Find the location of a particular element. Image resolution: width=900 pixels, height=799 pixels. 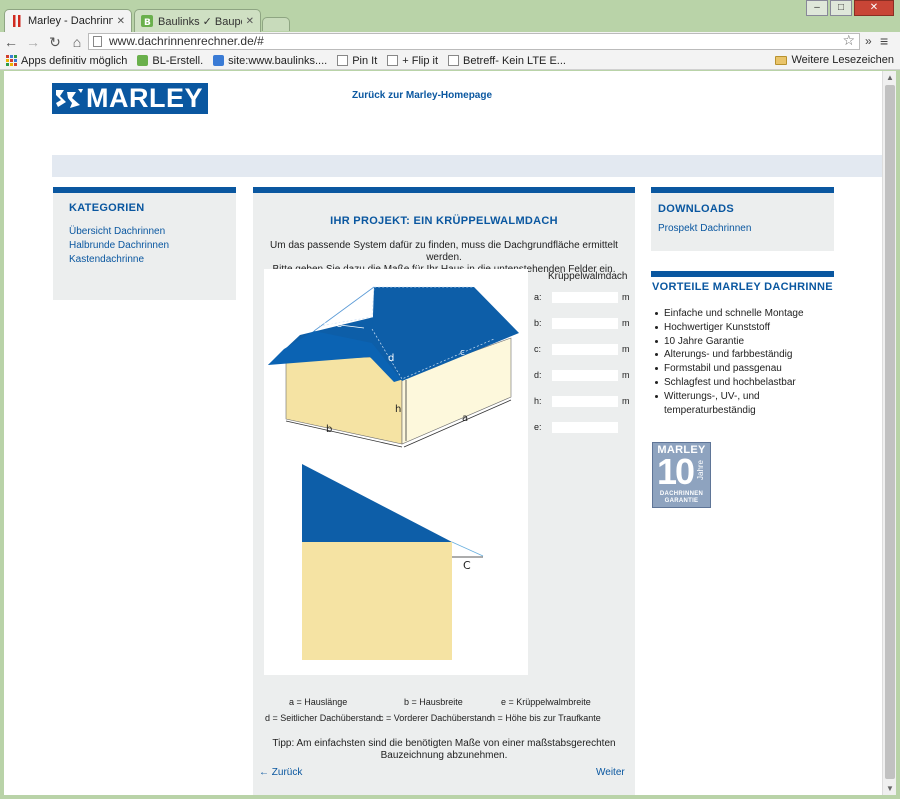

field-row-h: h: m is located at coordinates (584, 401).